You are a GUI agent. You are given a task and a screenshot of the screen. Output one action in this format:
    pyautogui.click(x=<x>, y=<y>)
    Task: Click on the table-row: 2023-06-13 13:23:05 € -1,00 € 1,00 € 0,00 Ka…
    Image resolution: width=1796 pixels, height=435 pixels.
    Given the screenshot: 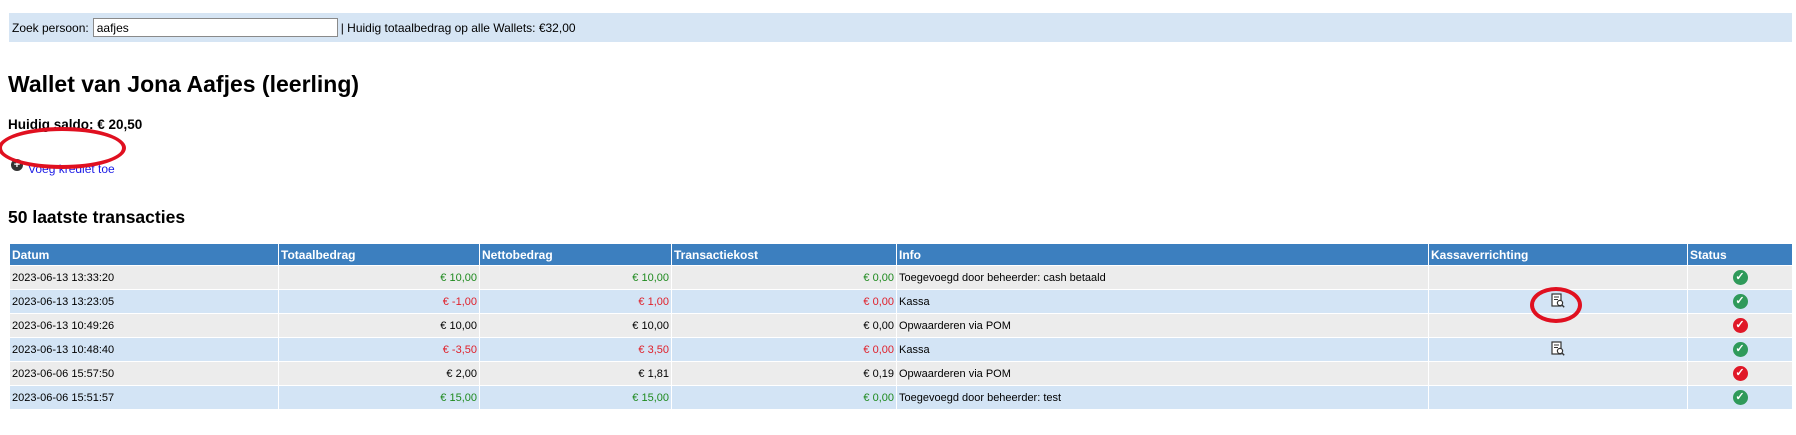 What is the action you would take?
    pyautogui.click(x=901, y=301)
    